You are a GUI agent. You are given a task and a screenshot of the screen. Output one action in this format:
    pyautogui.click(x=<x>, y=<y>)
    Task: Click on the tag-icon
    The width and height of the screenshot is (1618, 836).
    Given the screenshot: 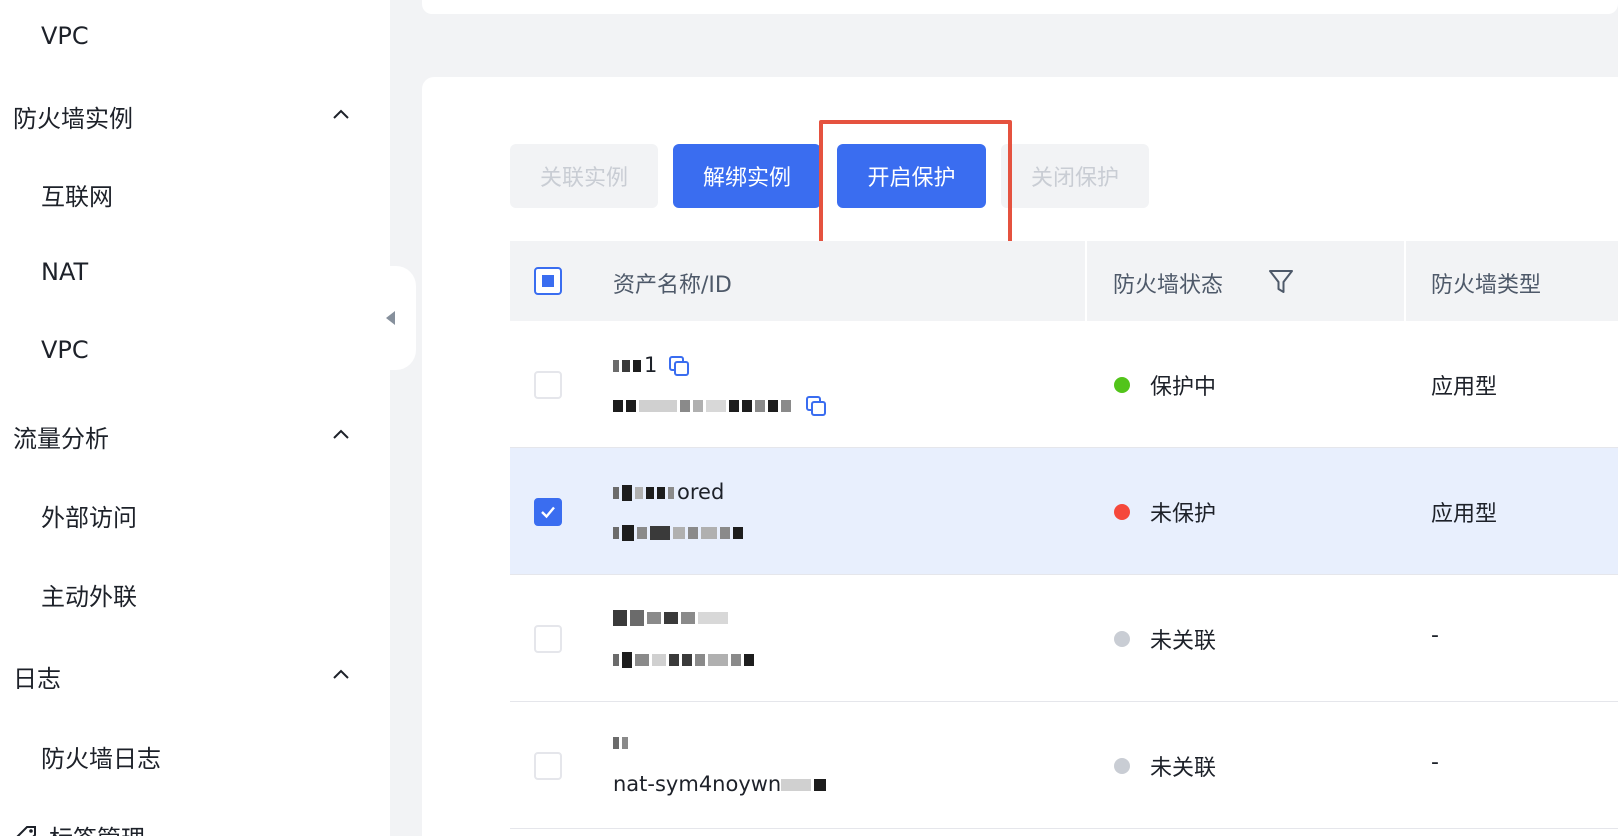 What is the action you would take?
    pyautogui.click(x=26, y=829)
    